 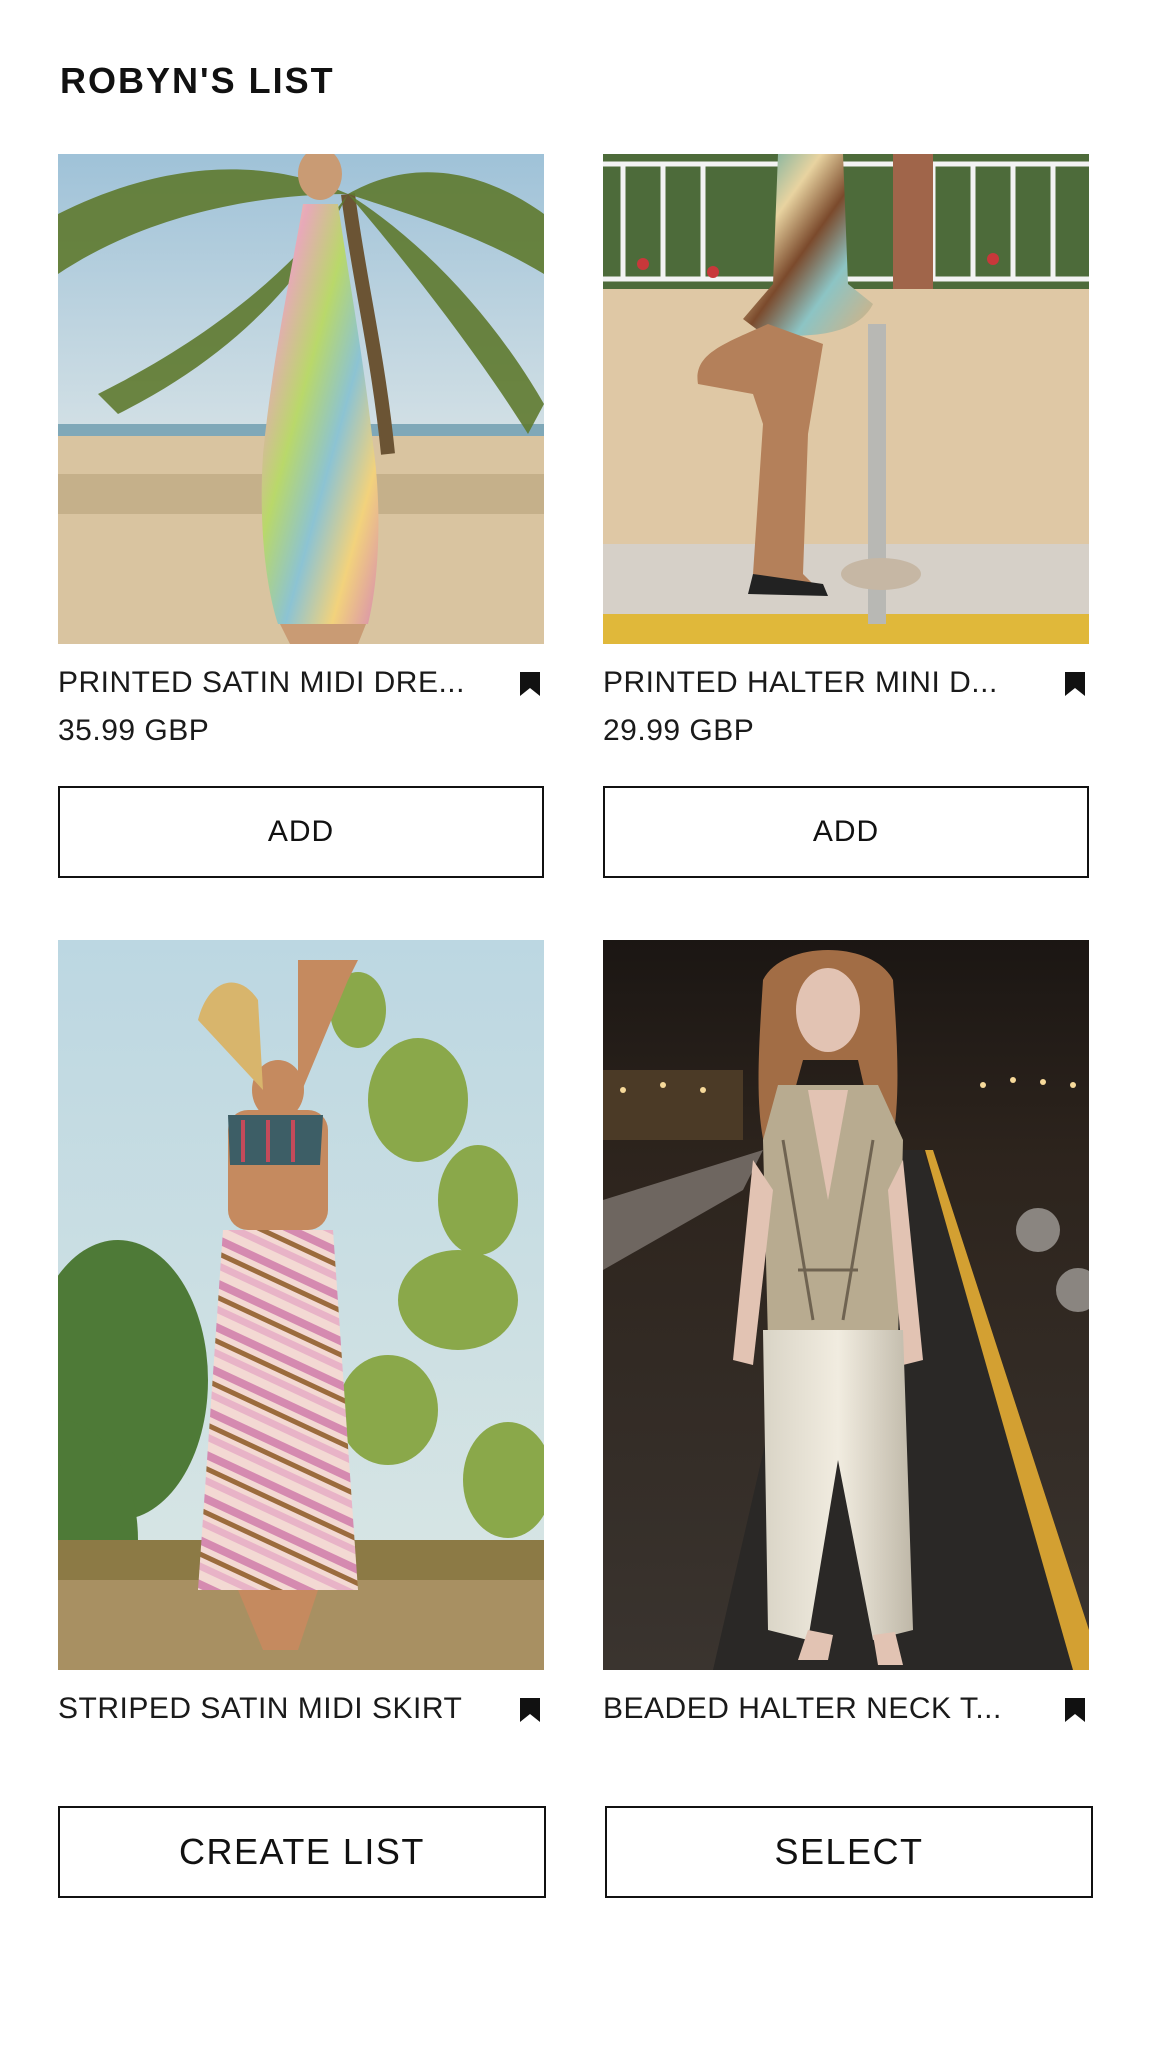 I want to click on product-price: 35.99 GBP, so click(x=134, y=730).